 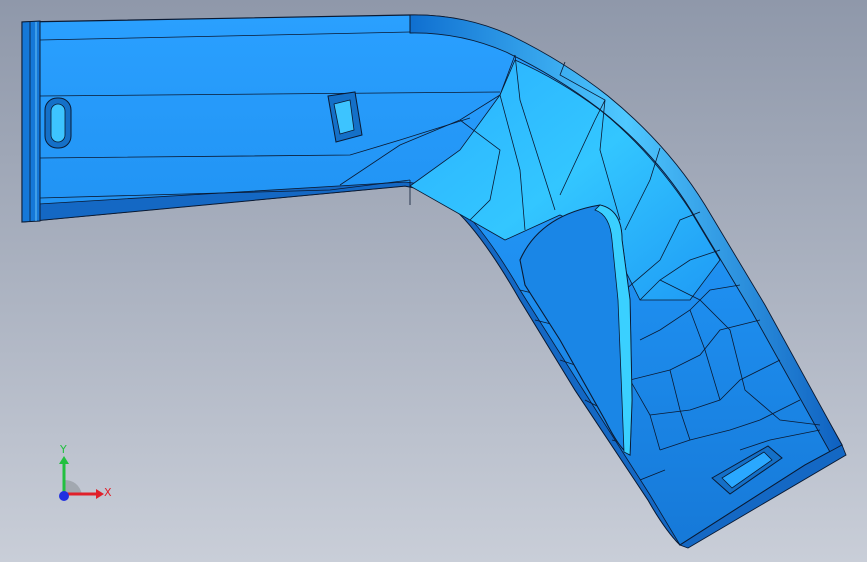 What do you see at coordinates (85, 472) in the screenshot?
I see `orientation-triad: X Y` at bounding box center [85, 472].